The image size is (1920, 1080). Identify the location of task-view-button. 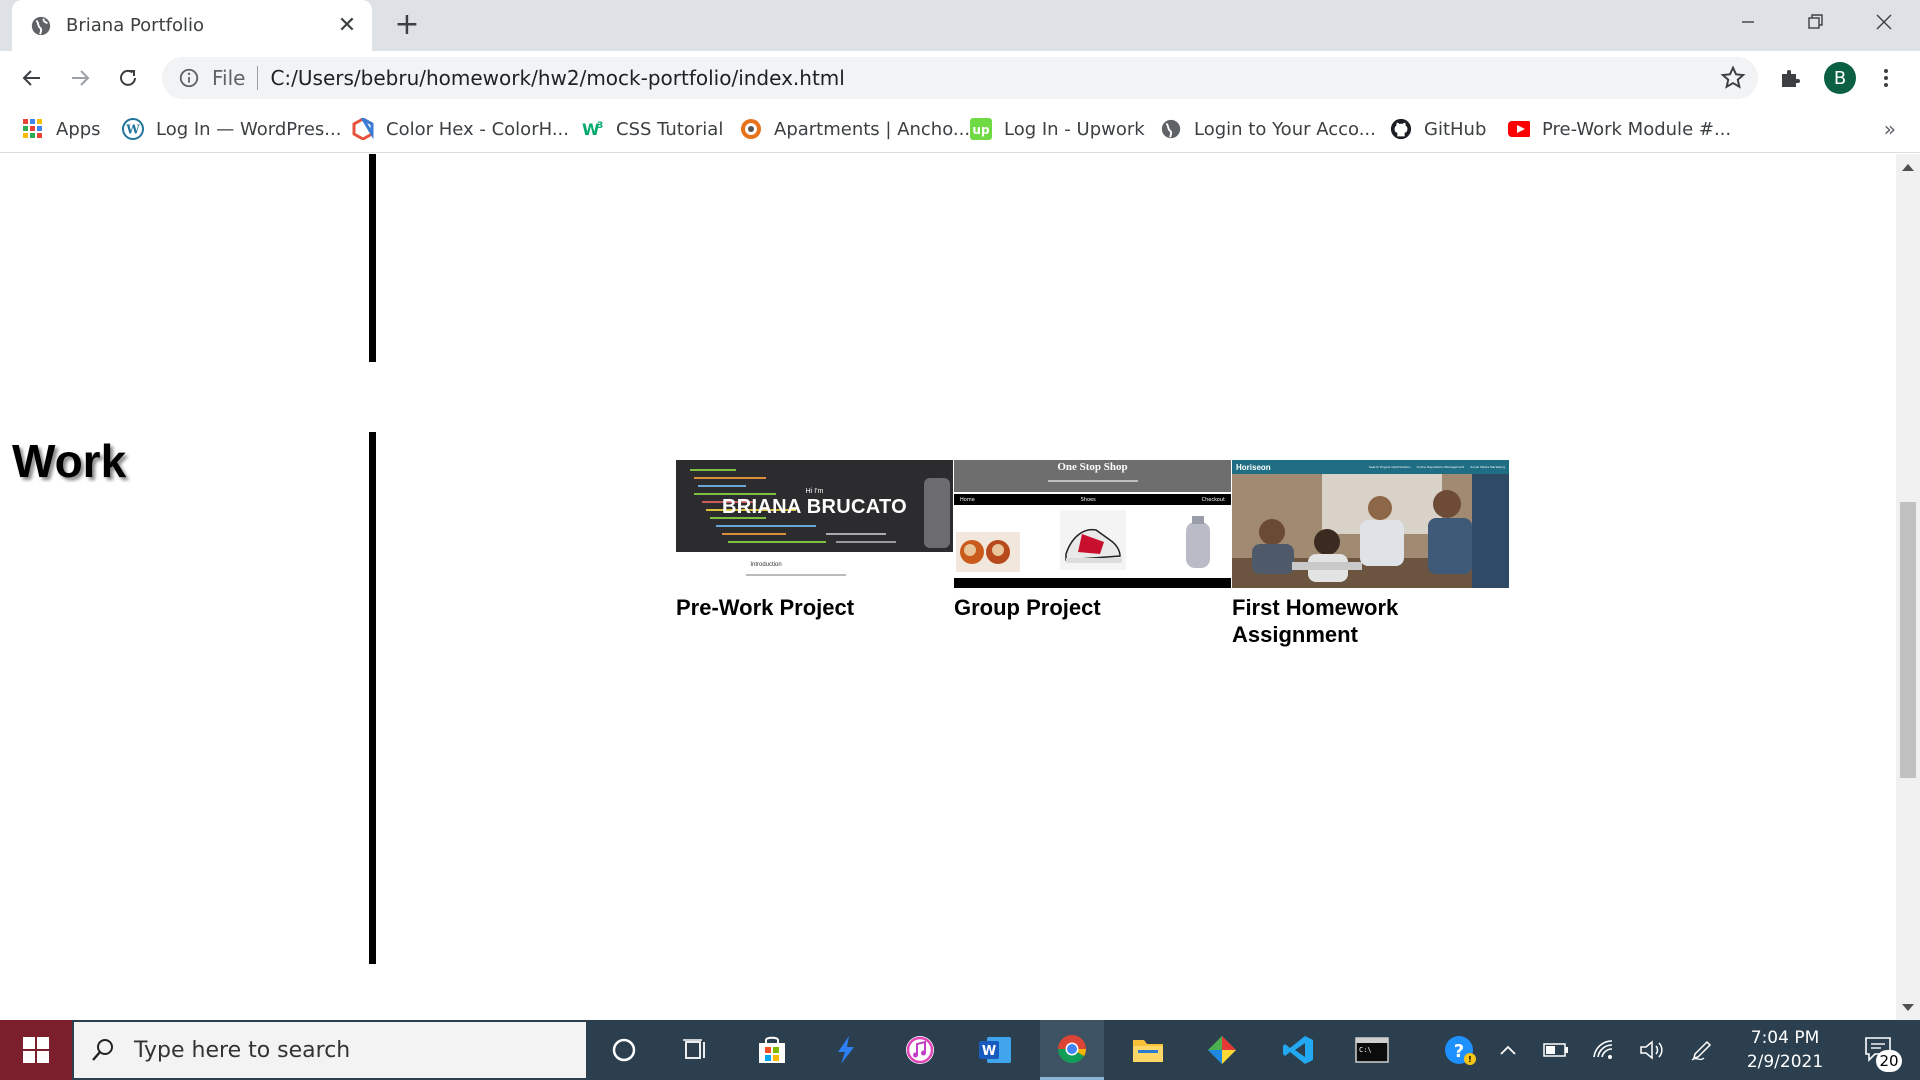
(696, 1050).